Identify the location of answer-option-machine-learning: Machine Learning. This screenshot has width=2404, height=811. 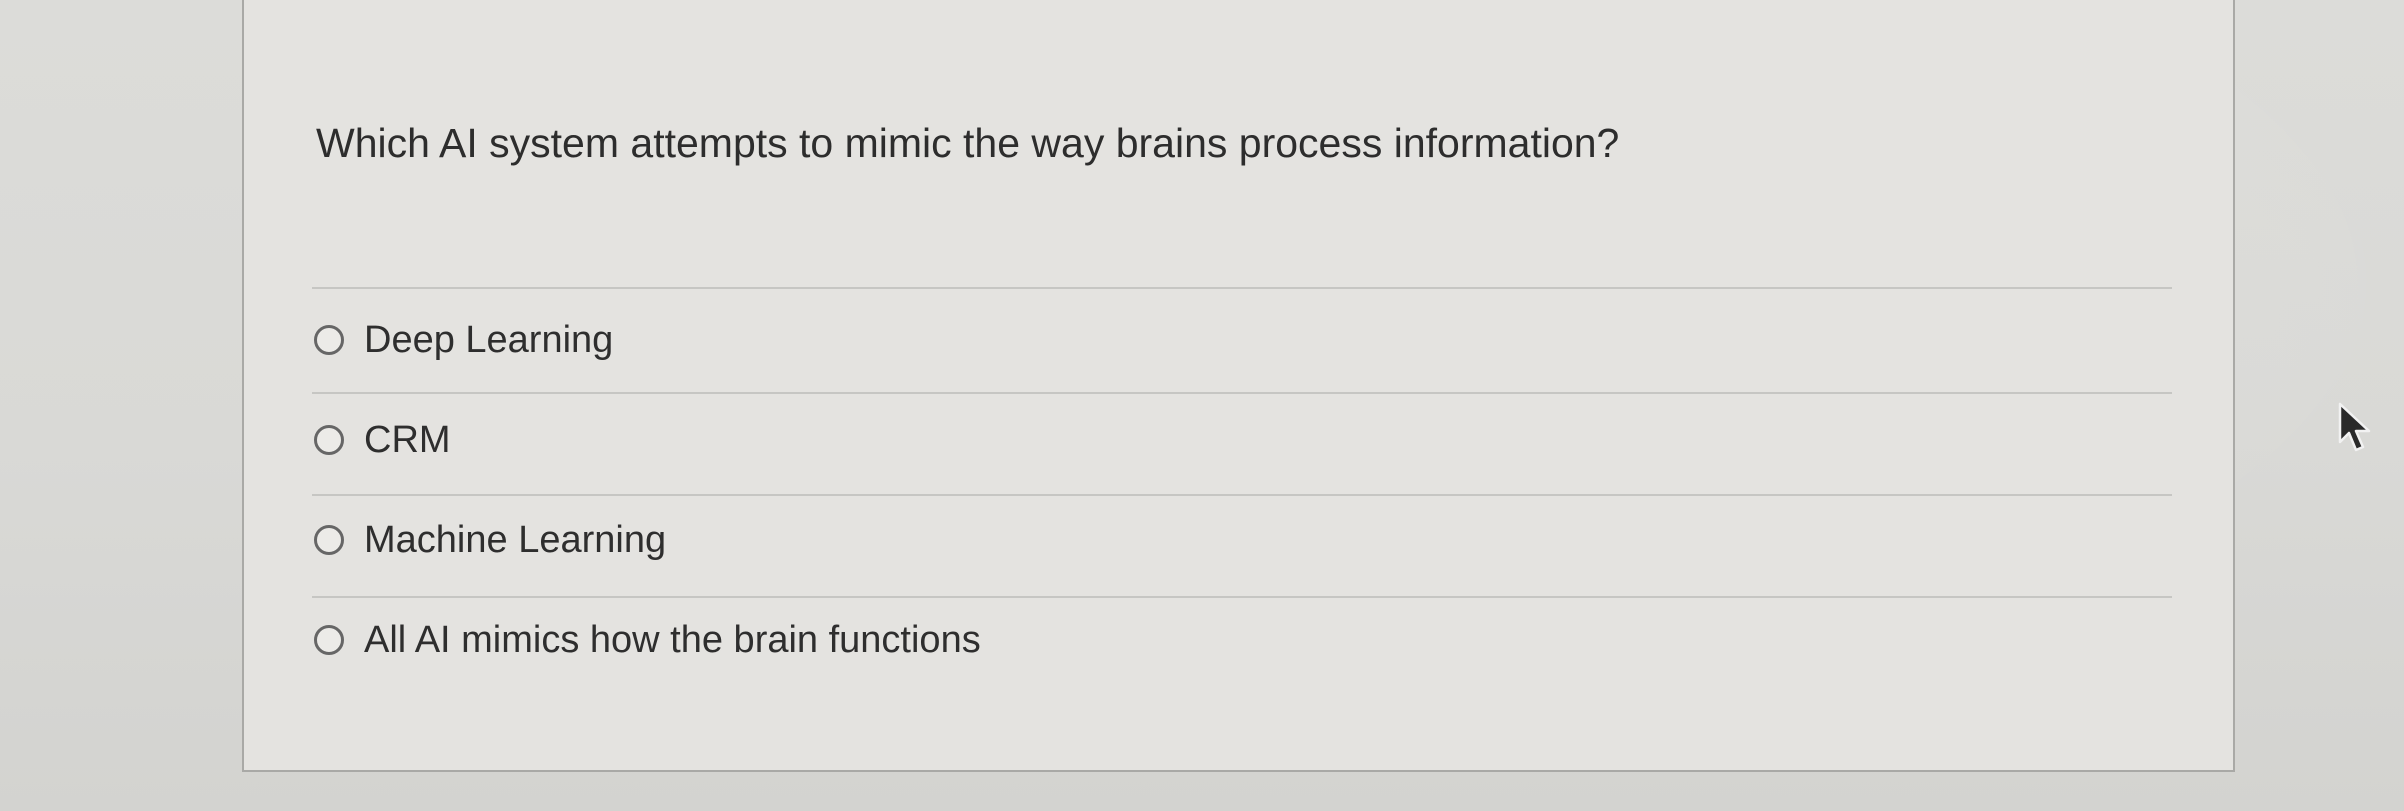
(490, 540).